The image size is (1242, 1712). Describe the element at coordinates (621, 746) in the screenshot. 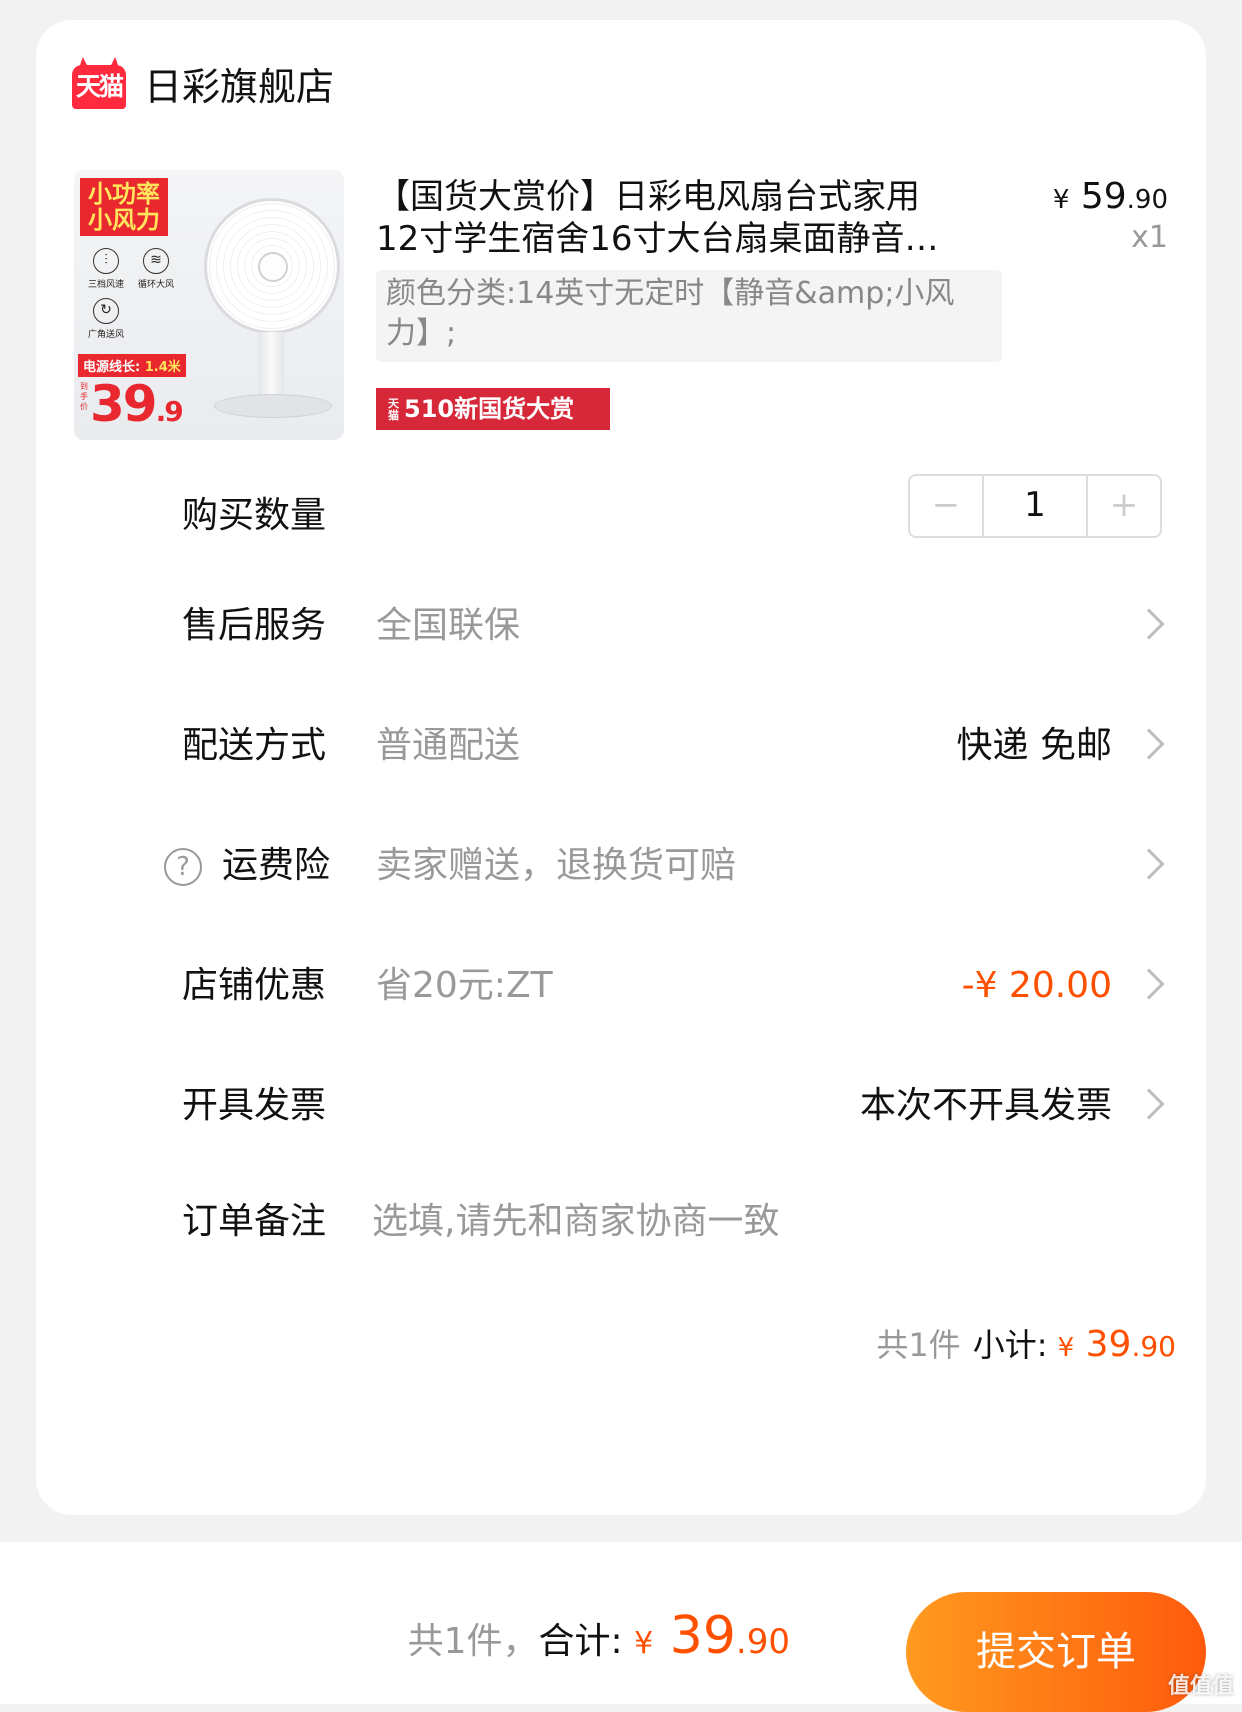

I see `delivery-row: 配送方式 普通配送 快递 免邮` at that location.